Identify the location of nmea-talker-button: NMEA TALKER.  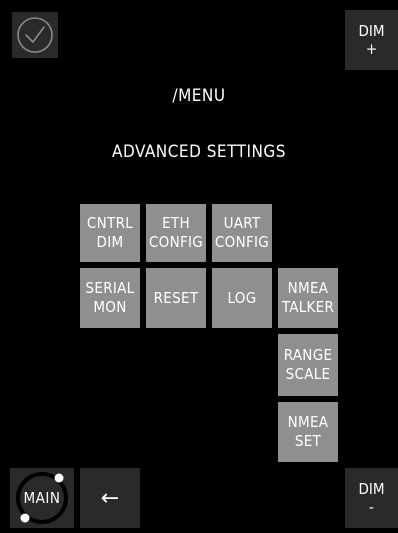
(308, 298).